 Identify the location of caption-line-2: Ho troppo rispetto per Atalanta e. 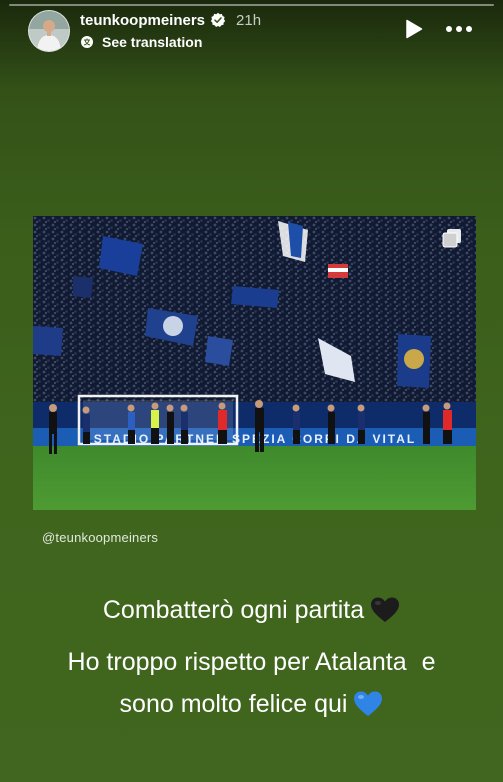
(251, 662).